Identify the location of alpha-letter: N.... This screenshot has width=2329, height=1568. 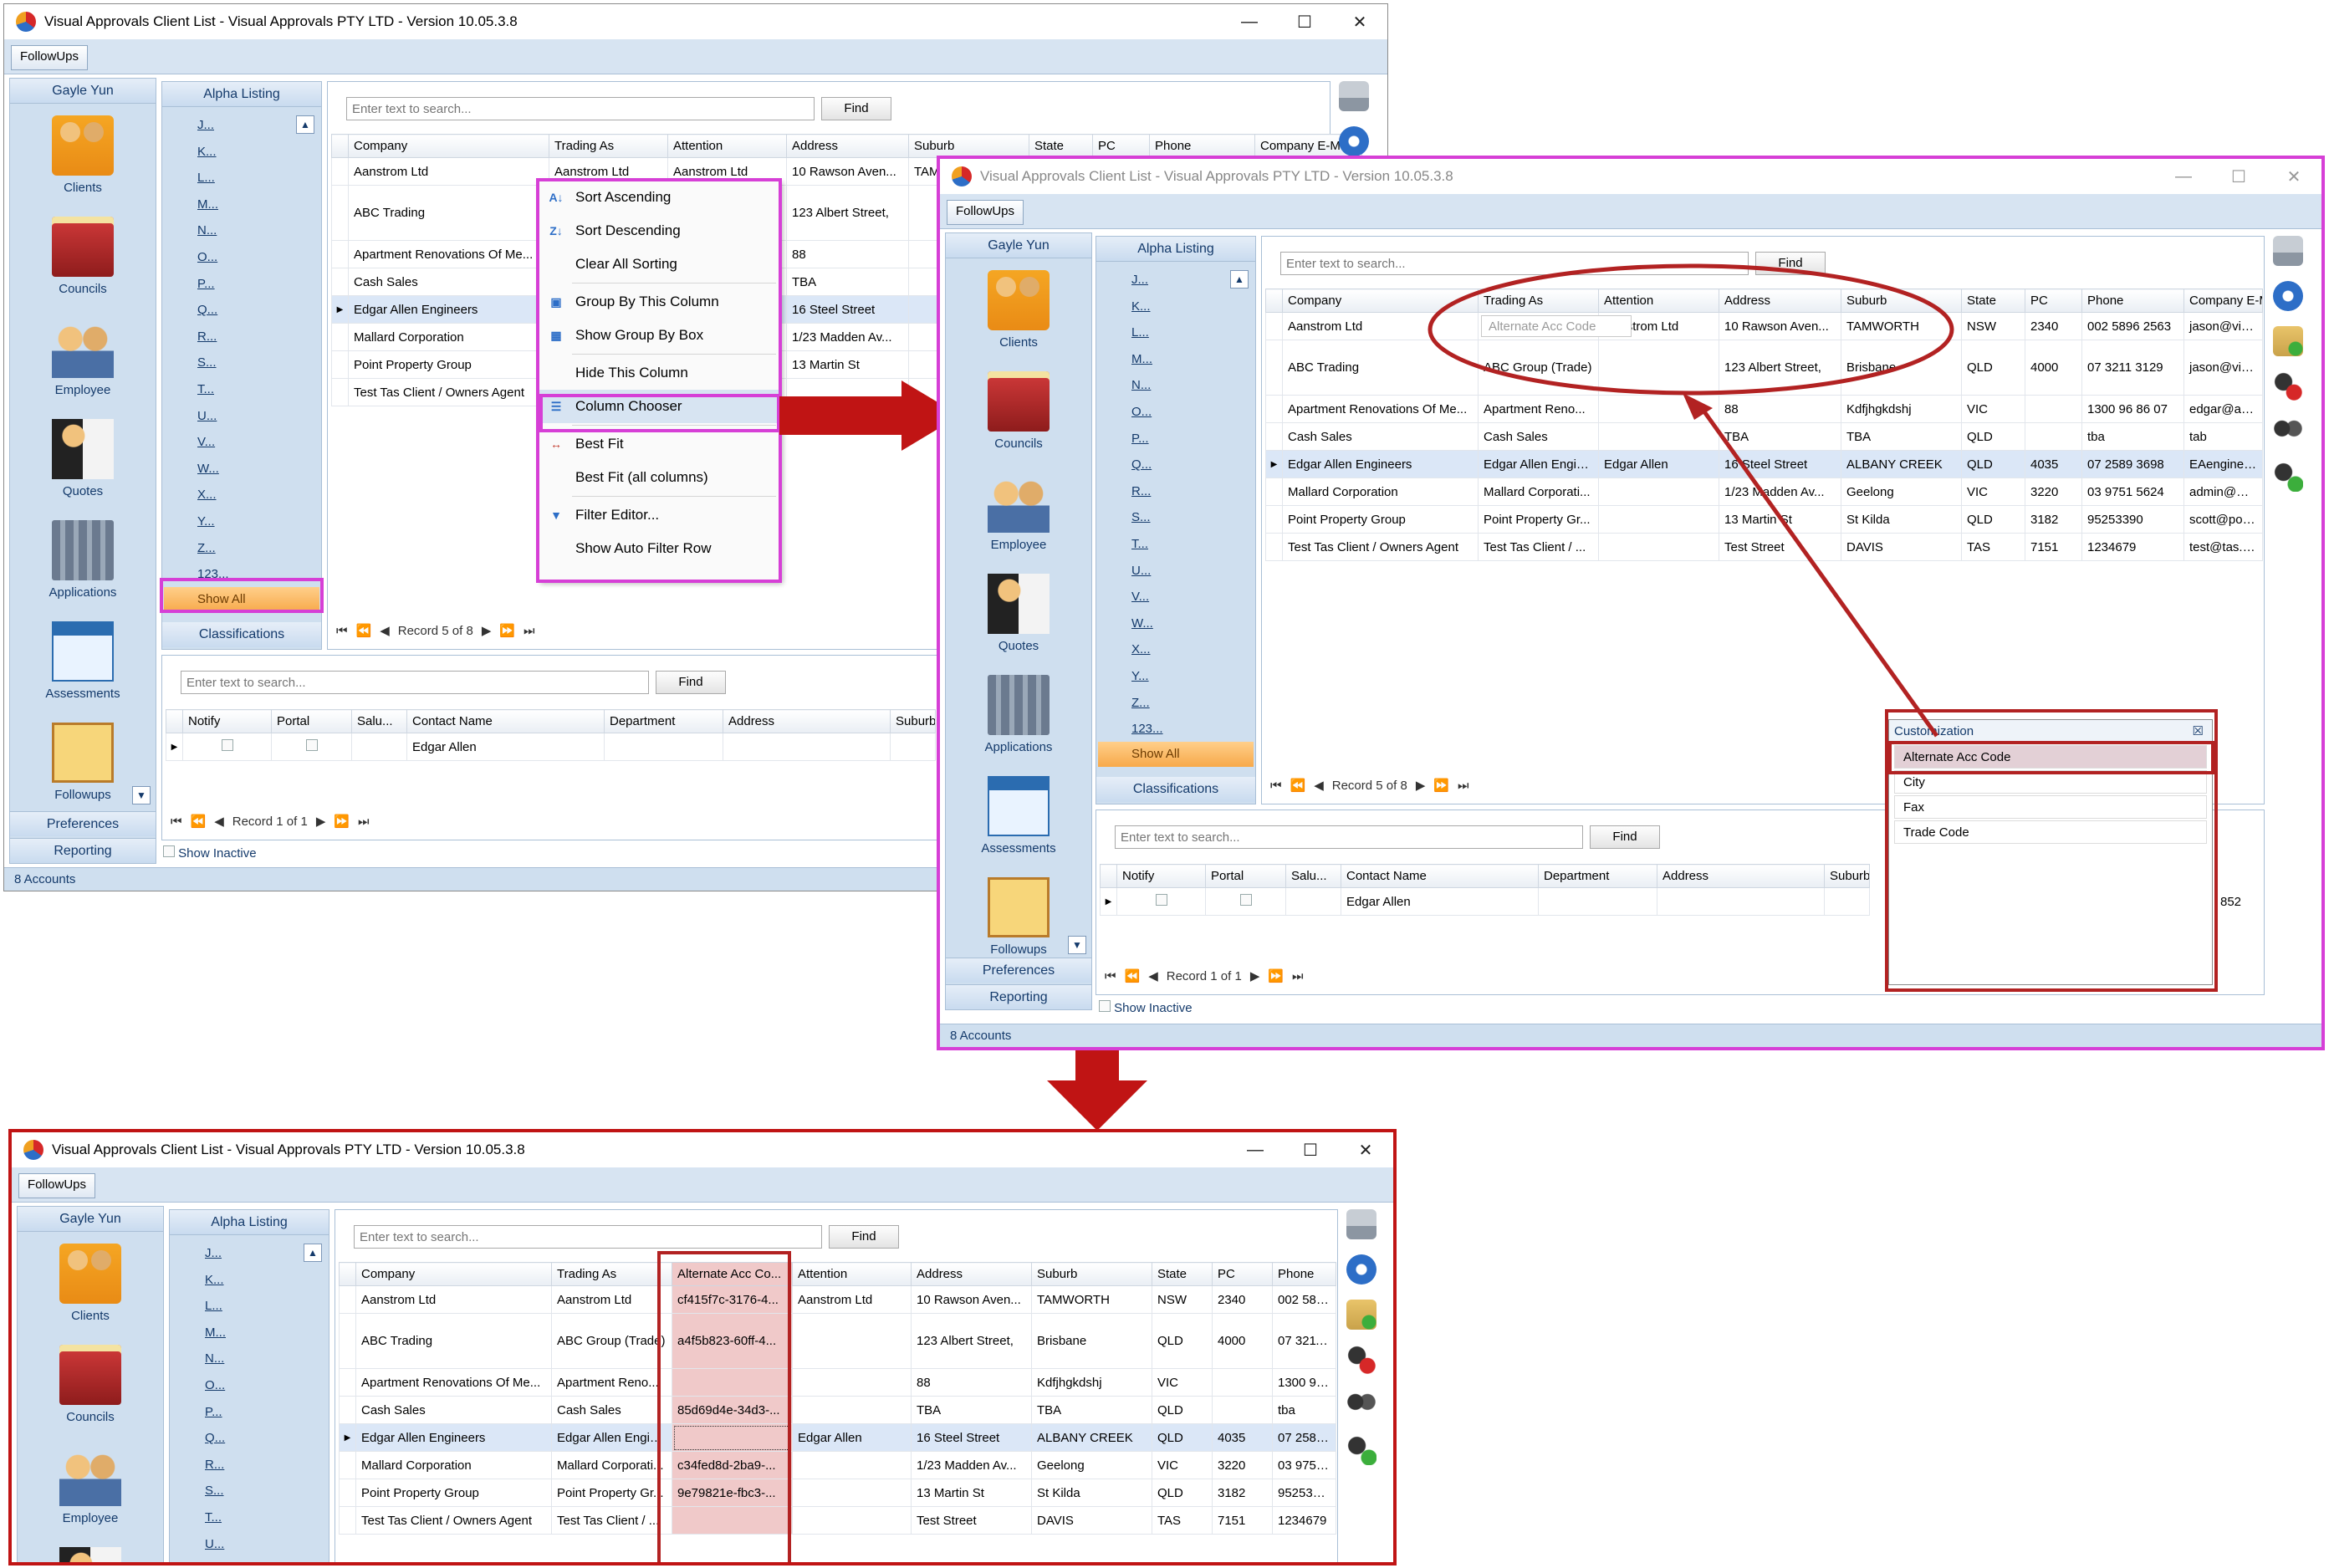
(241, 230).